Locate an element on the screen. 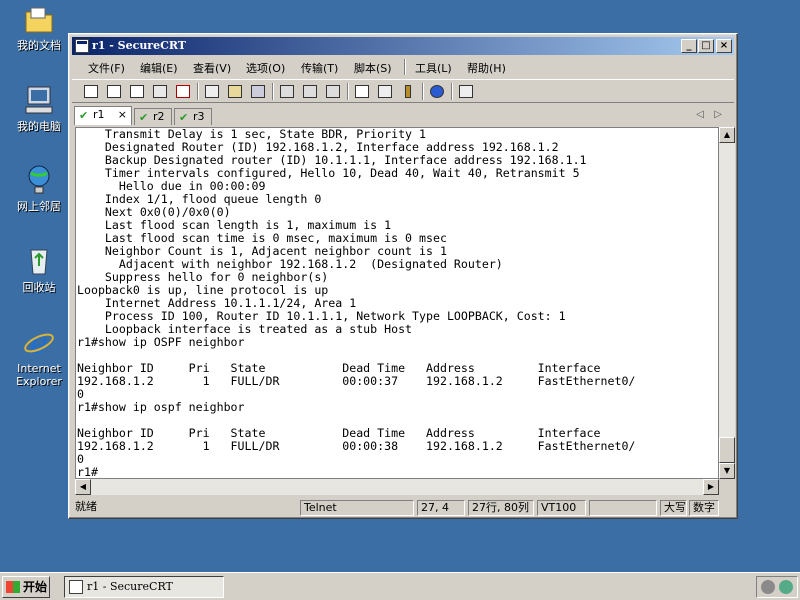 The image size is (800, 600). menu-separator is located at coordinates (405, 67).